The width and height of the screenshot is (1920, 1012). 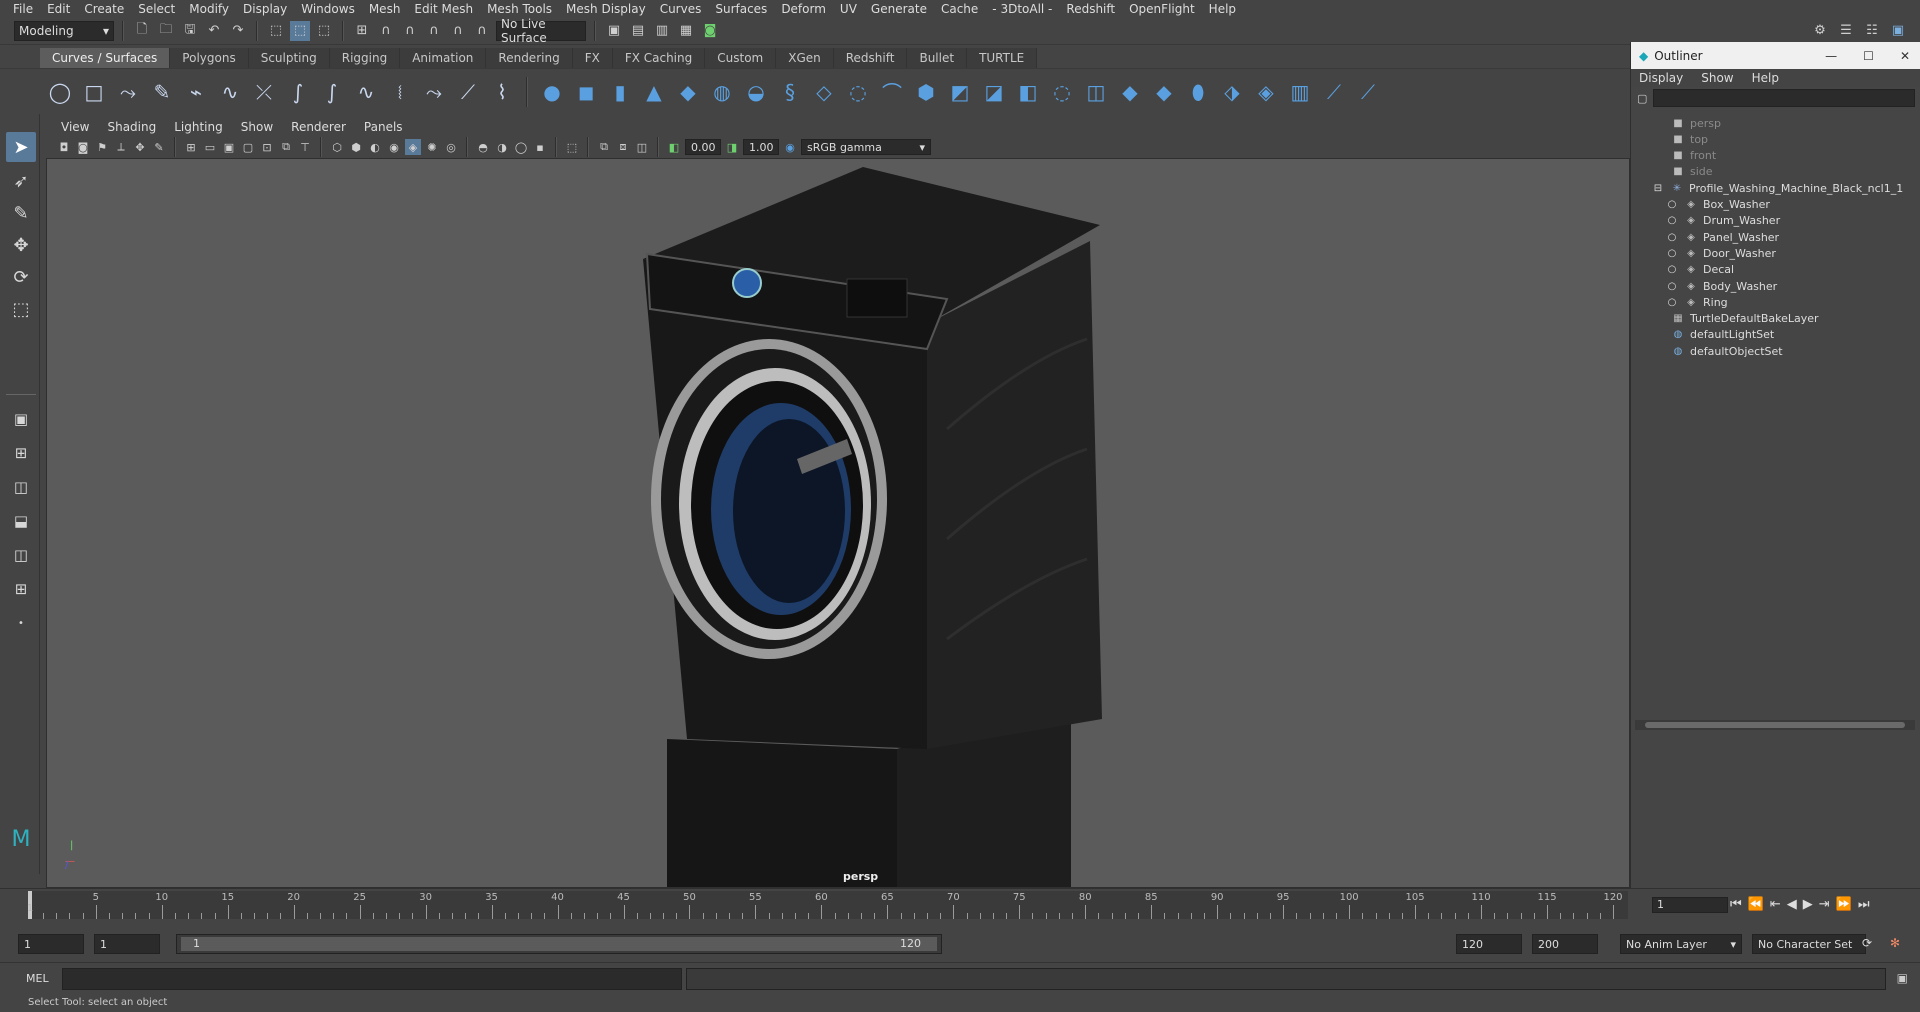 What do you see at coordinates (1642, 98) in the screenshot?
I see `search-options-icon: ▢` at bounding box center [1642, 98].